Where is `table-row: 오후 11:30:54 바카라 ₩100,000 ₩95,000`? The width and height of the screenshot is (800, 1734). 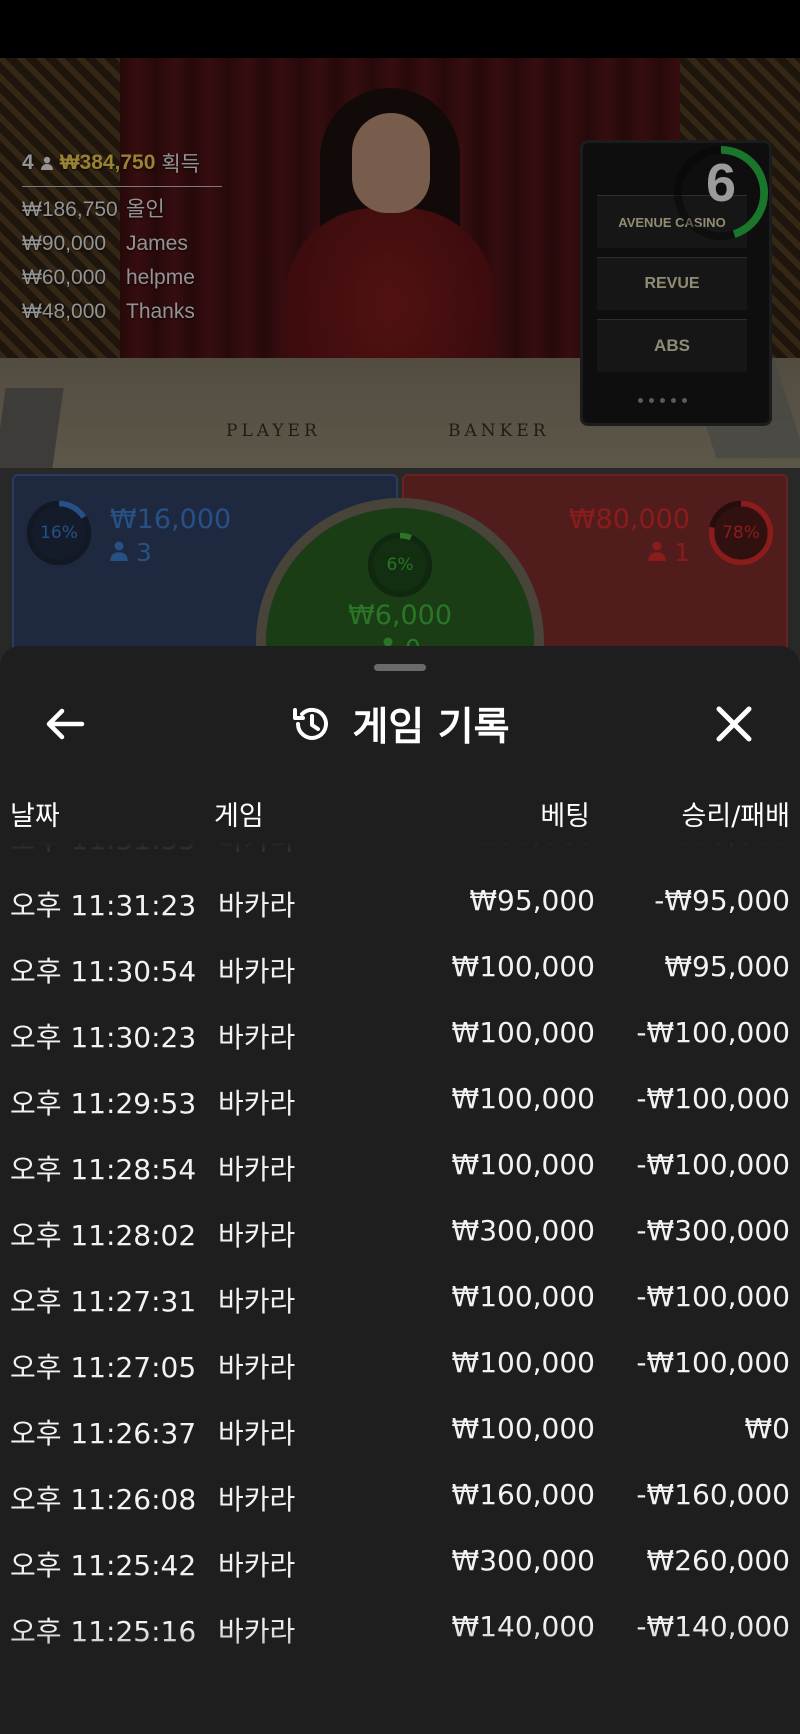
table-row: 오후 11:30:54 바카라 ₩100,000 ₩95,000 is located at coordinates (400, 967).